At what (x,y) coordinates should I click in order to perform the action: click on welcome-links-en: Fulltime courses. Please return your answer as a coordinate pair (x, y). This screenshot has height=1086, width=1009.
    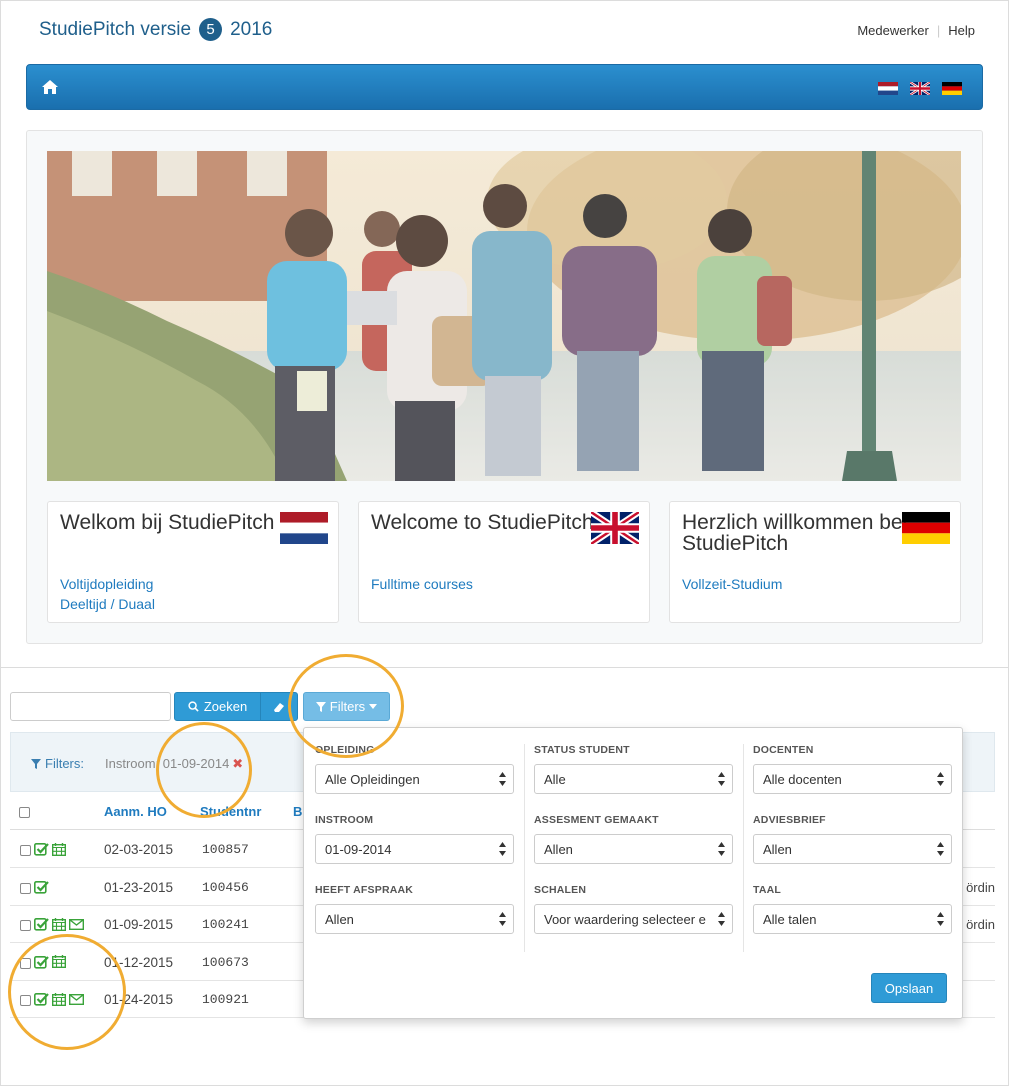
    Looking at the image, I should click on (422, 584).